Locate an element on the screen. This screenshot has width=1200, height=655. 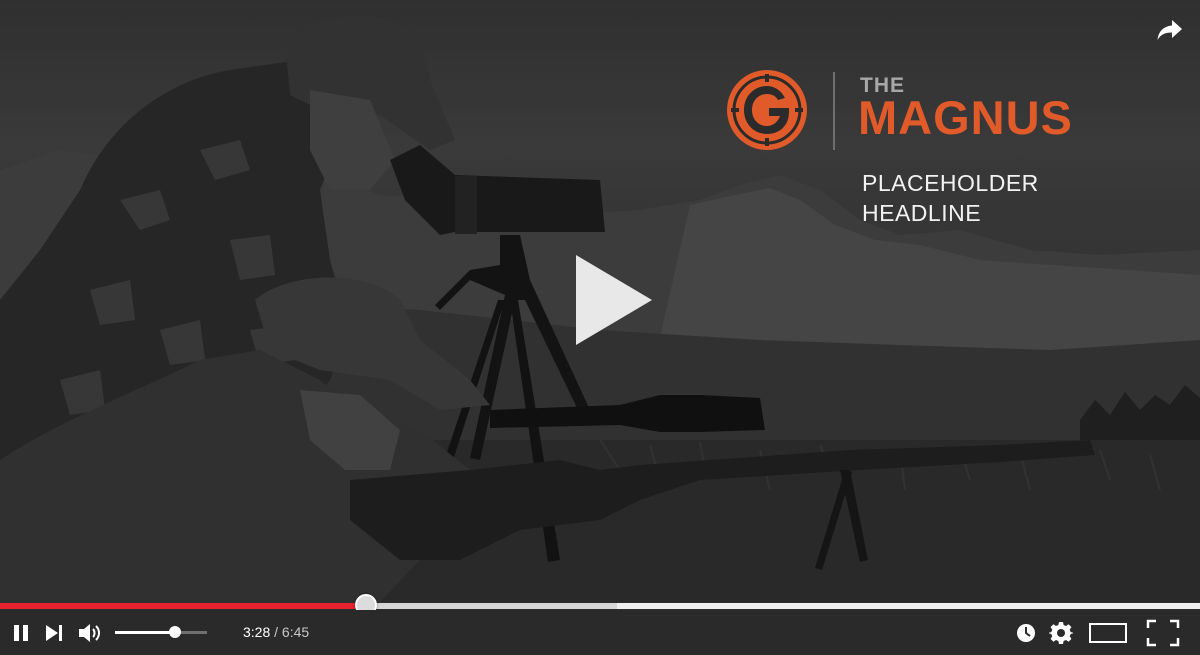
headline-line-2: HEADLINE is located at coordinates (922, 213).